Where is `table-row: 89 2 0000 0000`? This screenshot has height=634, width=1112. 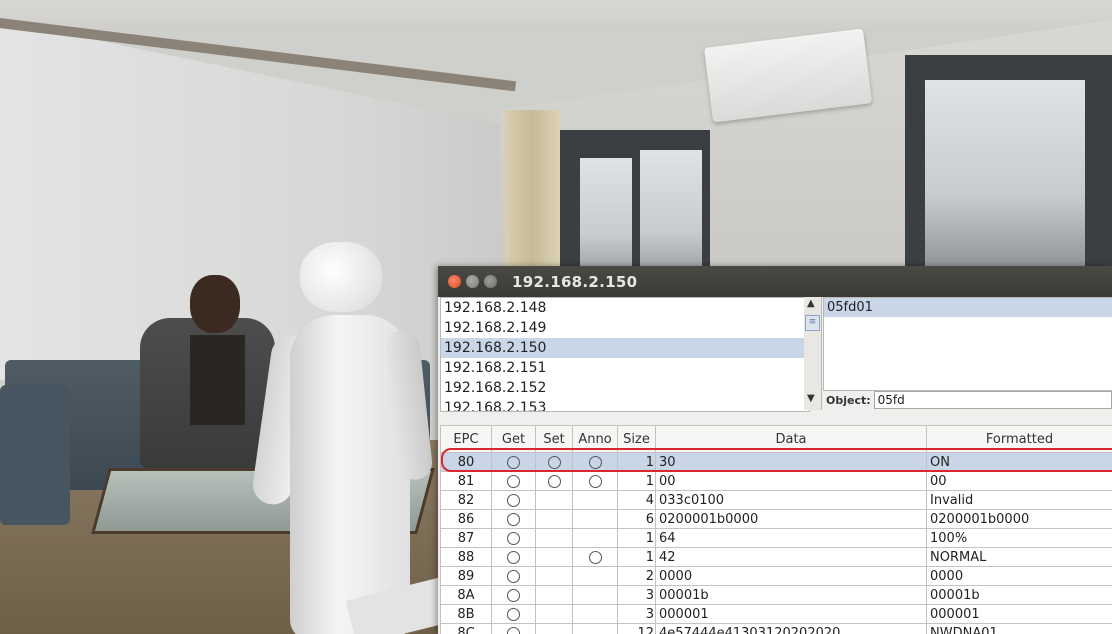
table-row: 89 2 0000 0000 is located at coordinates (776, 576).